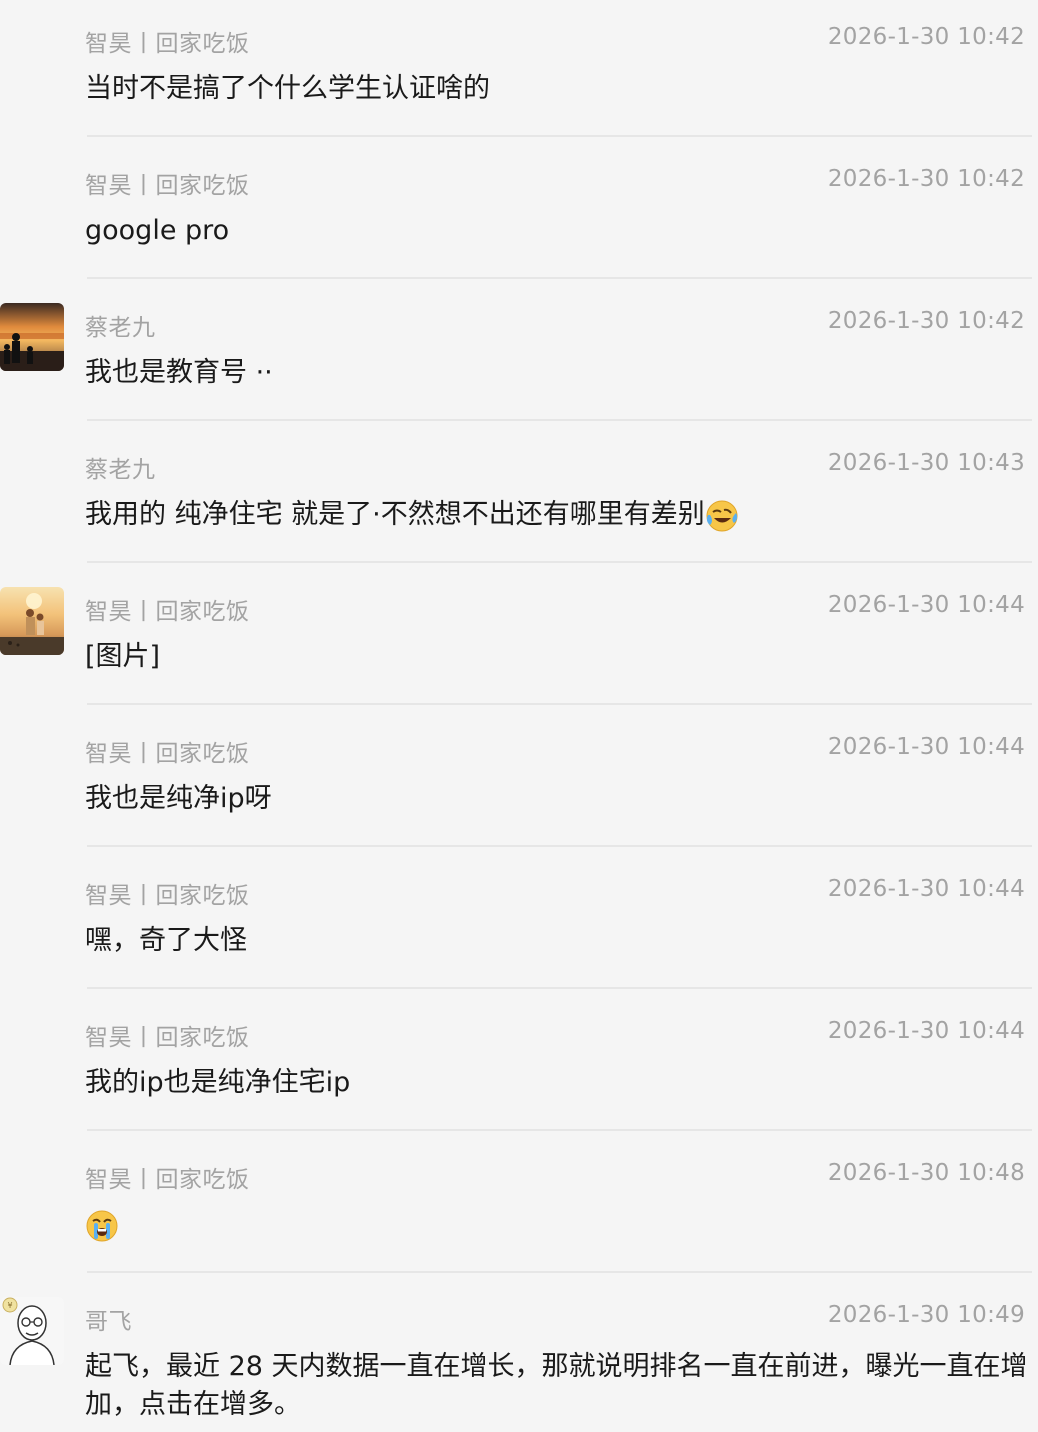  Describe the element at coordinates (722, 516) in the screenshot. I see `laughing-crying-emoji` at that location.